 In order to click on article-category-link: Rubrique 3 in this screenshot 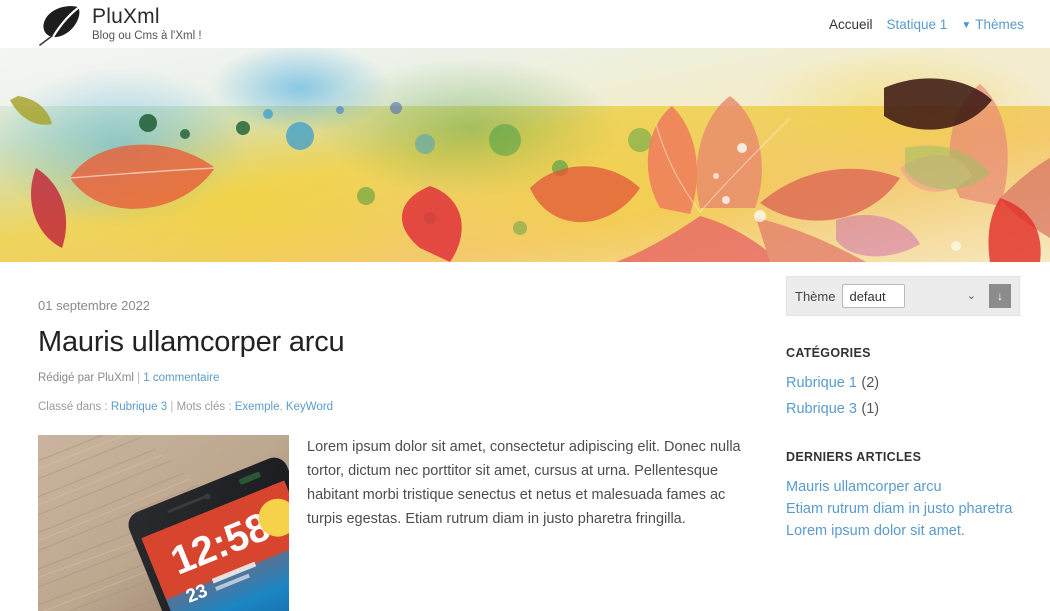, I will do `click(139, 407)`.